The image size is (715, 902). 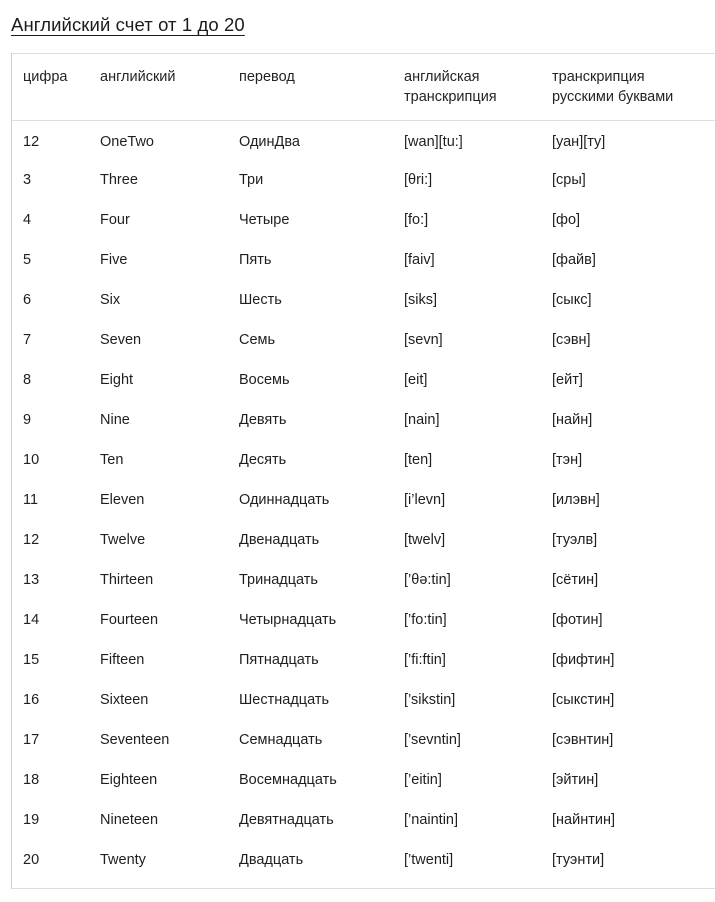 I want to click on cell-transcription_ru: [уан][ту], so click(x=579, y=142).